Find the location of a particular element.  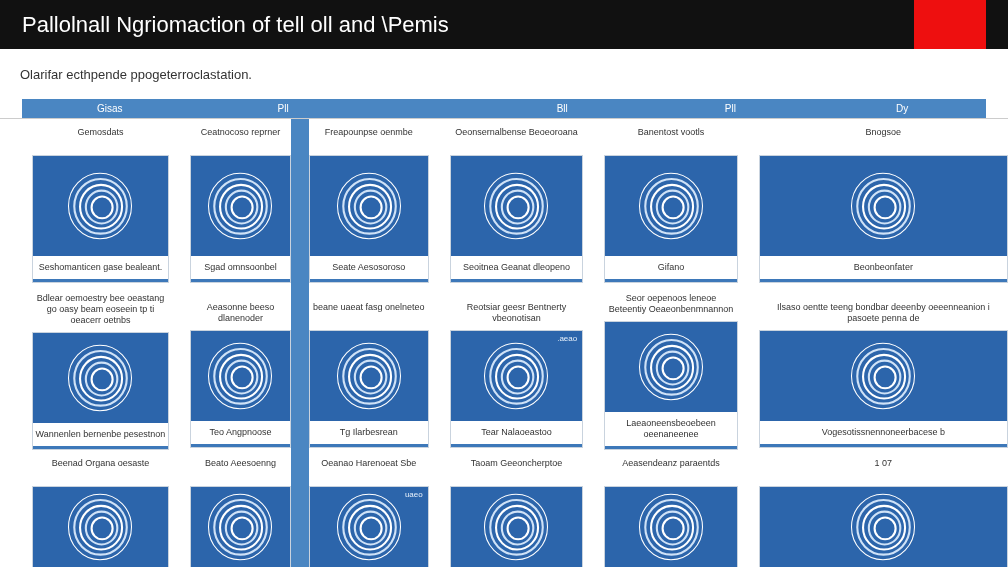

card-caption: Laeaoneensbeoebeen oeenaneenee is located at coordinates (671, 430).